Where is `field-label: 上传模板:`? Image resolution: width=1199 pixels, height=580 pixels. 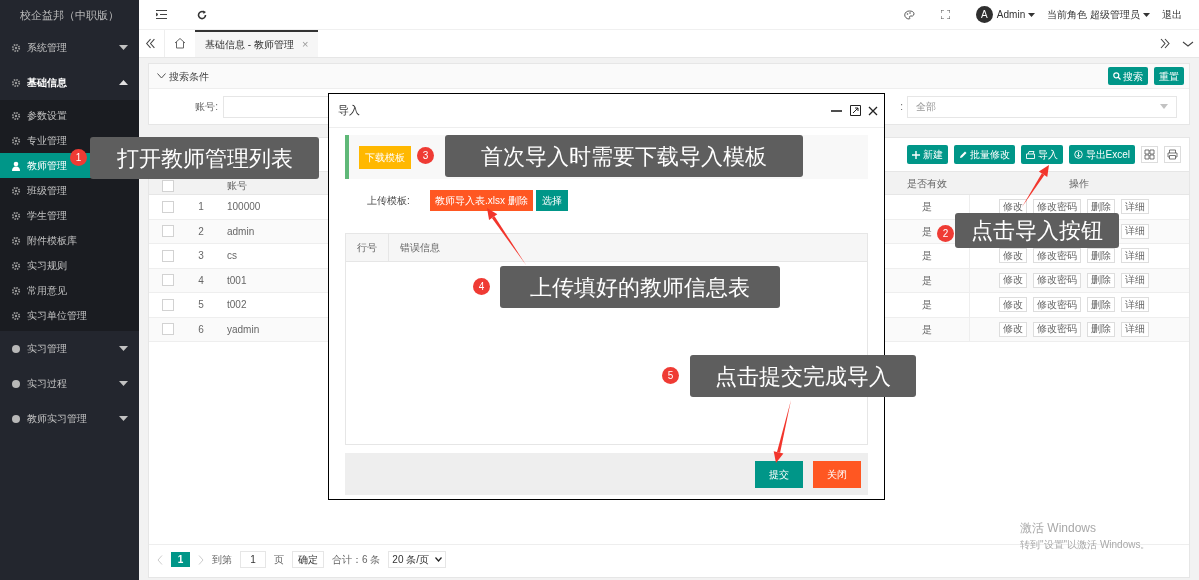
field-label: 上传模板: is located at coordinates (389, 200).